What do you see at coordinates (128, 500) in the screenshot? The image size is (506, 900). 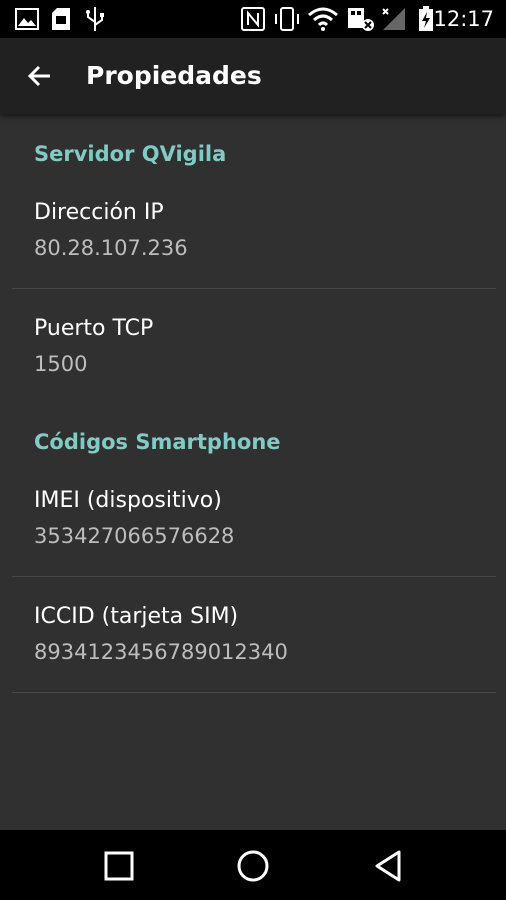 I see `pref-title: IMEI (dispositivo)` at bounding box center [128, 500].